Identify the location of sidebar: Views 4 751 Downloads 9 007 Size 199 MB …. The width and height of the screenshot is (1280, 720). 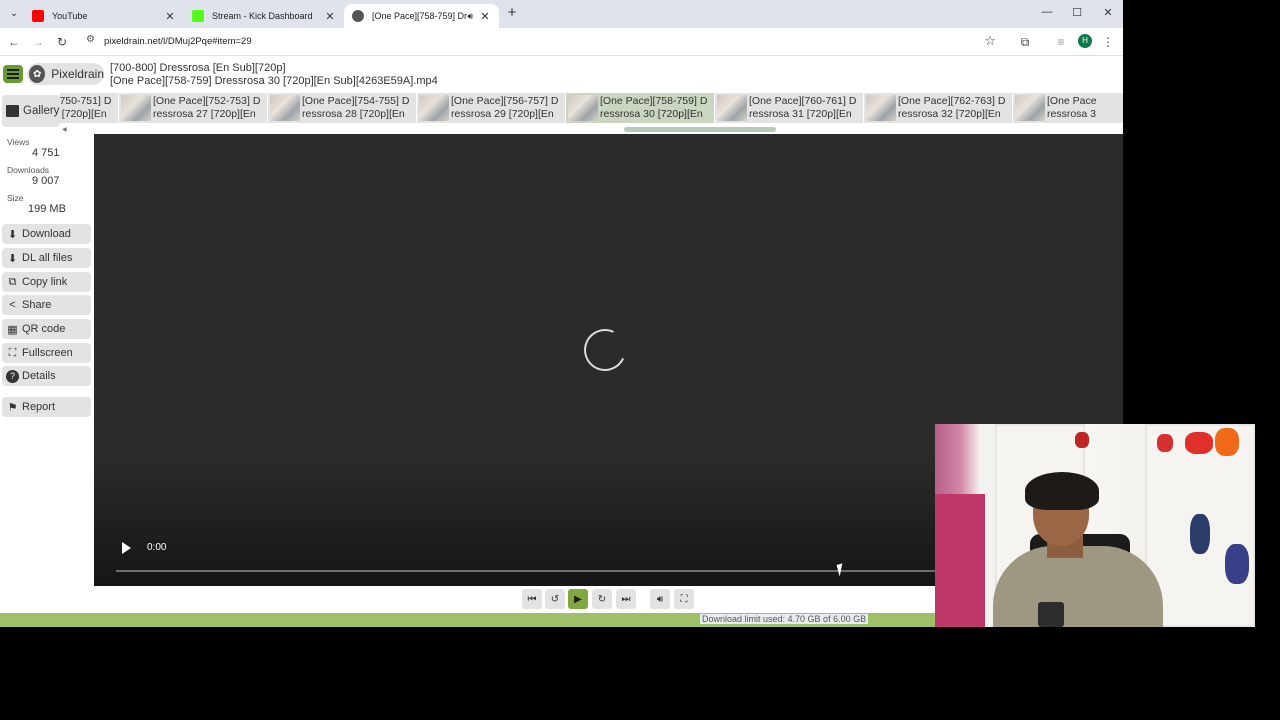
(46, 381).